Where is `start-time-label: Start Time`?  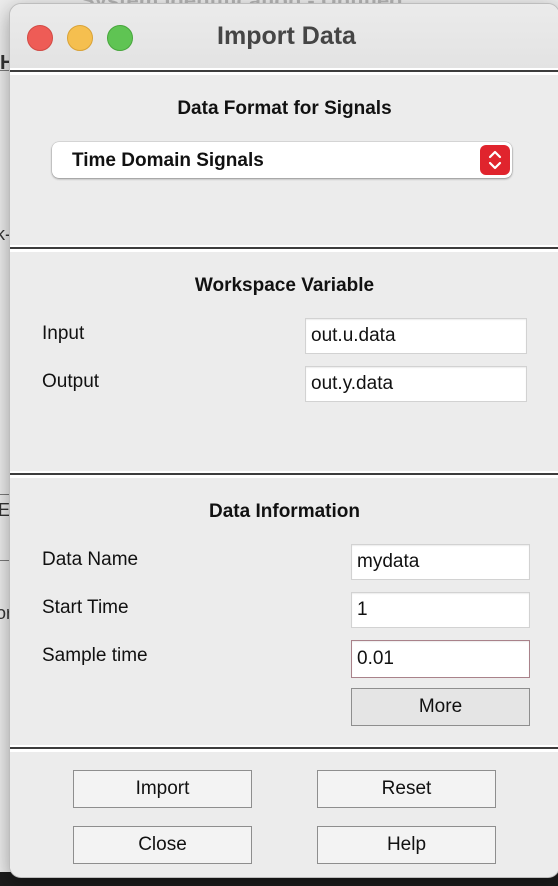 start-time-label: Start Time is located at coordinates (85, 607).